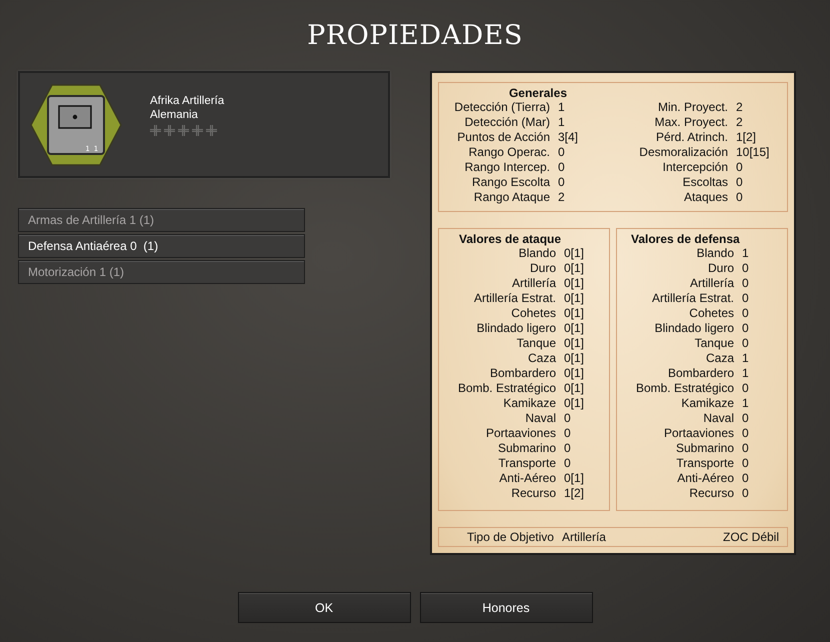  What do you see at coordinates (685, 239) in the screenshot?
I see `section-heading: Valores de defensa` at bounding box center [685, 239].